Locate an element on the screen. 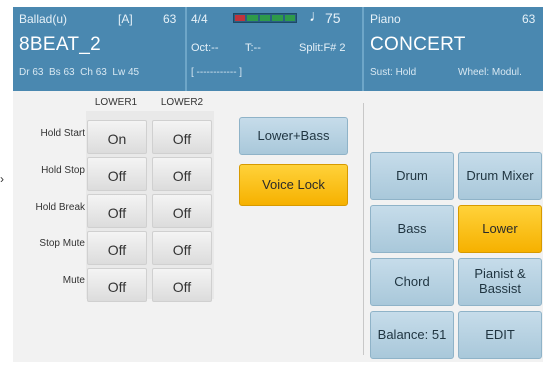  measure-readout: [ ------------ ] is located at coordinates (217, 72).